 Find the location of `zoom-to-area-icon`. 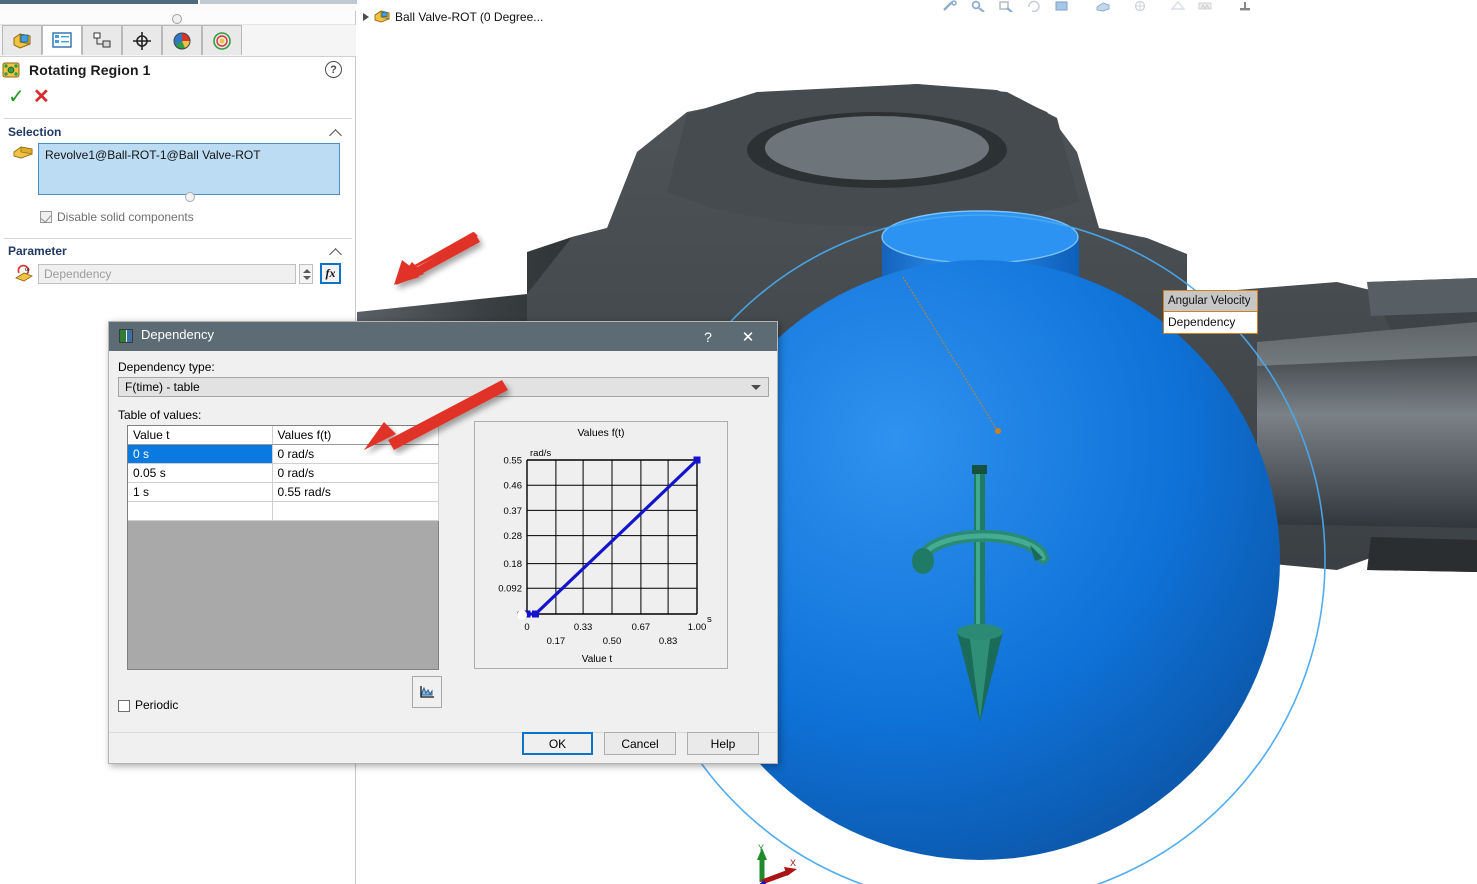

zoom-to-area-icon is located at coordinates (1006, 6).